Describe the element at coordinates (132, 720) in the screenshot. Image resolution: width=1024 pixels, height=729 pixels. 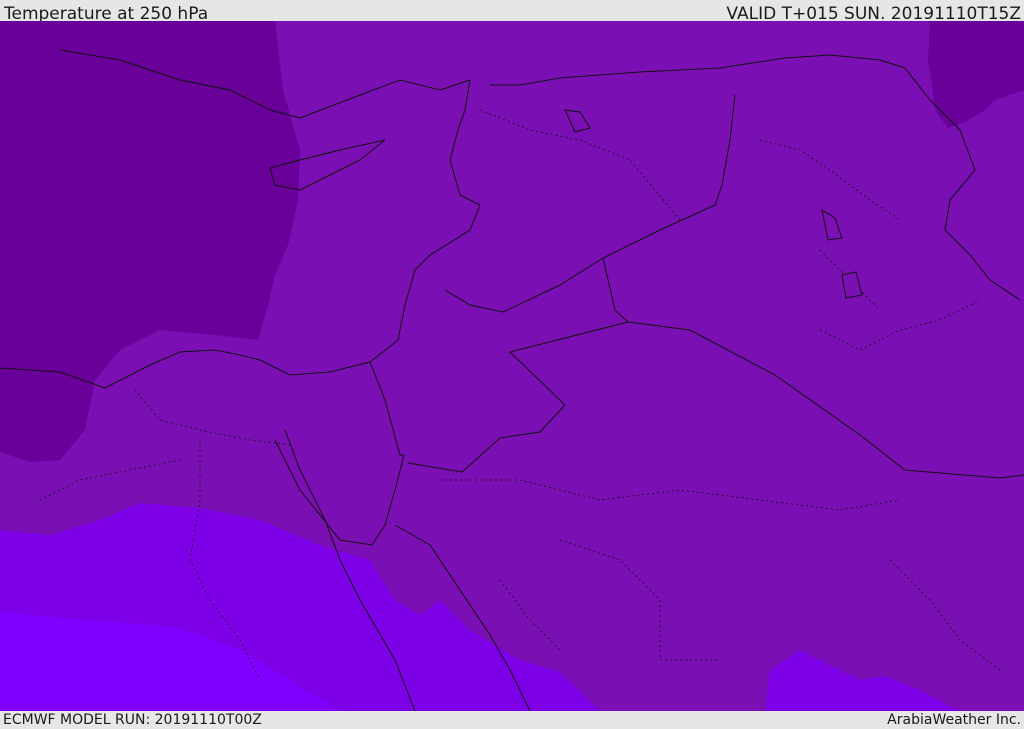
I see `model-run-label: ECMWF MODEL RUN: 20191110T00Z` at that location.